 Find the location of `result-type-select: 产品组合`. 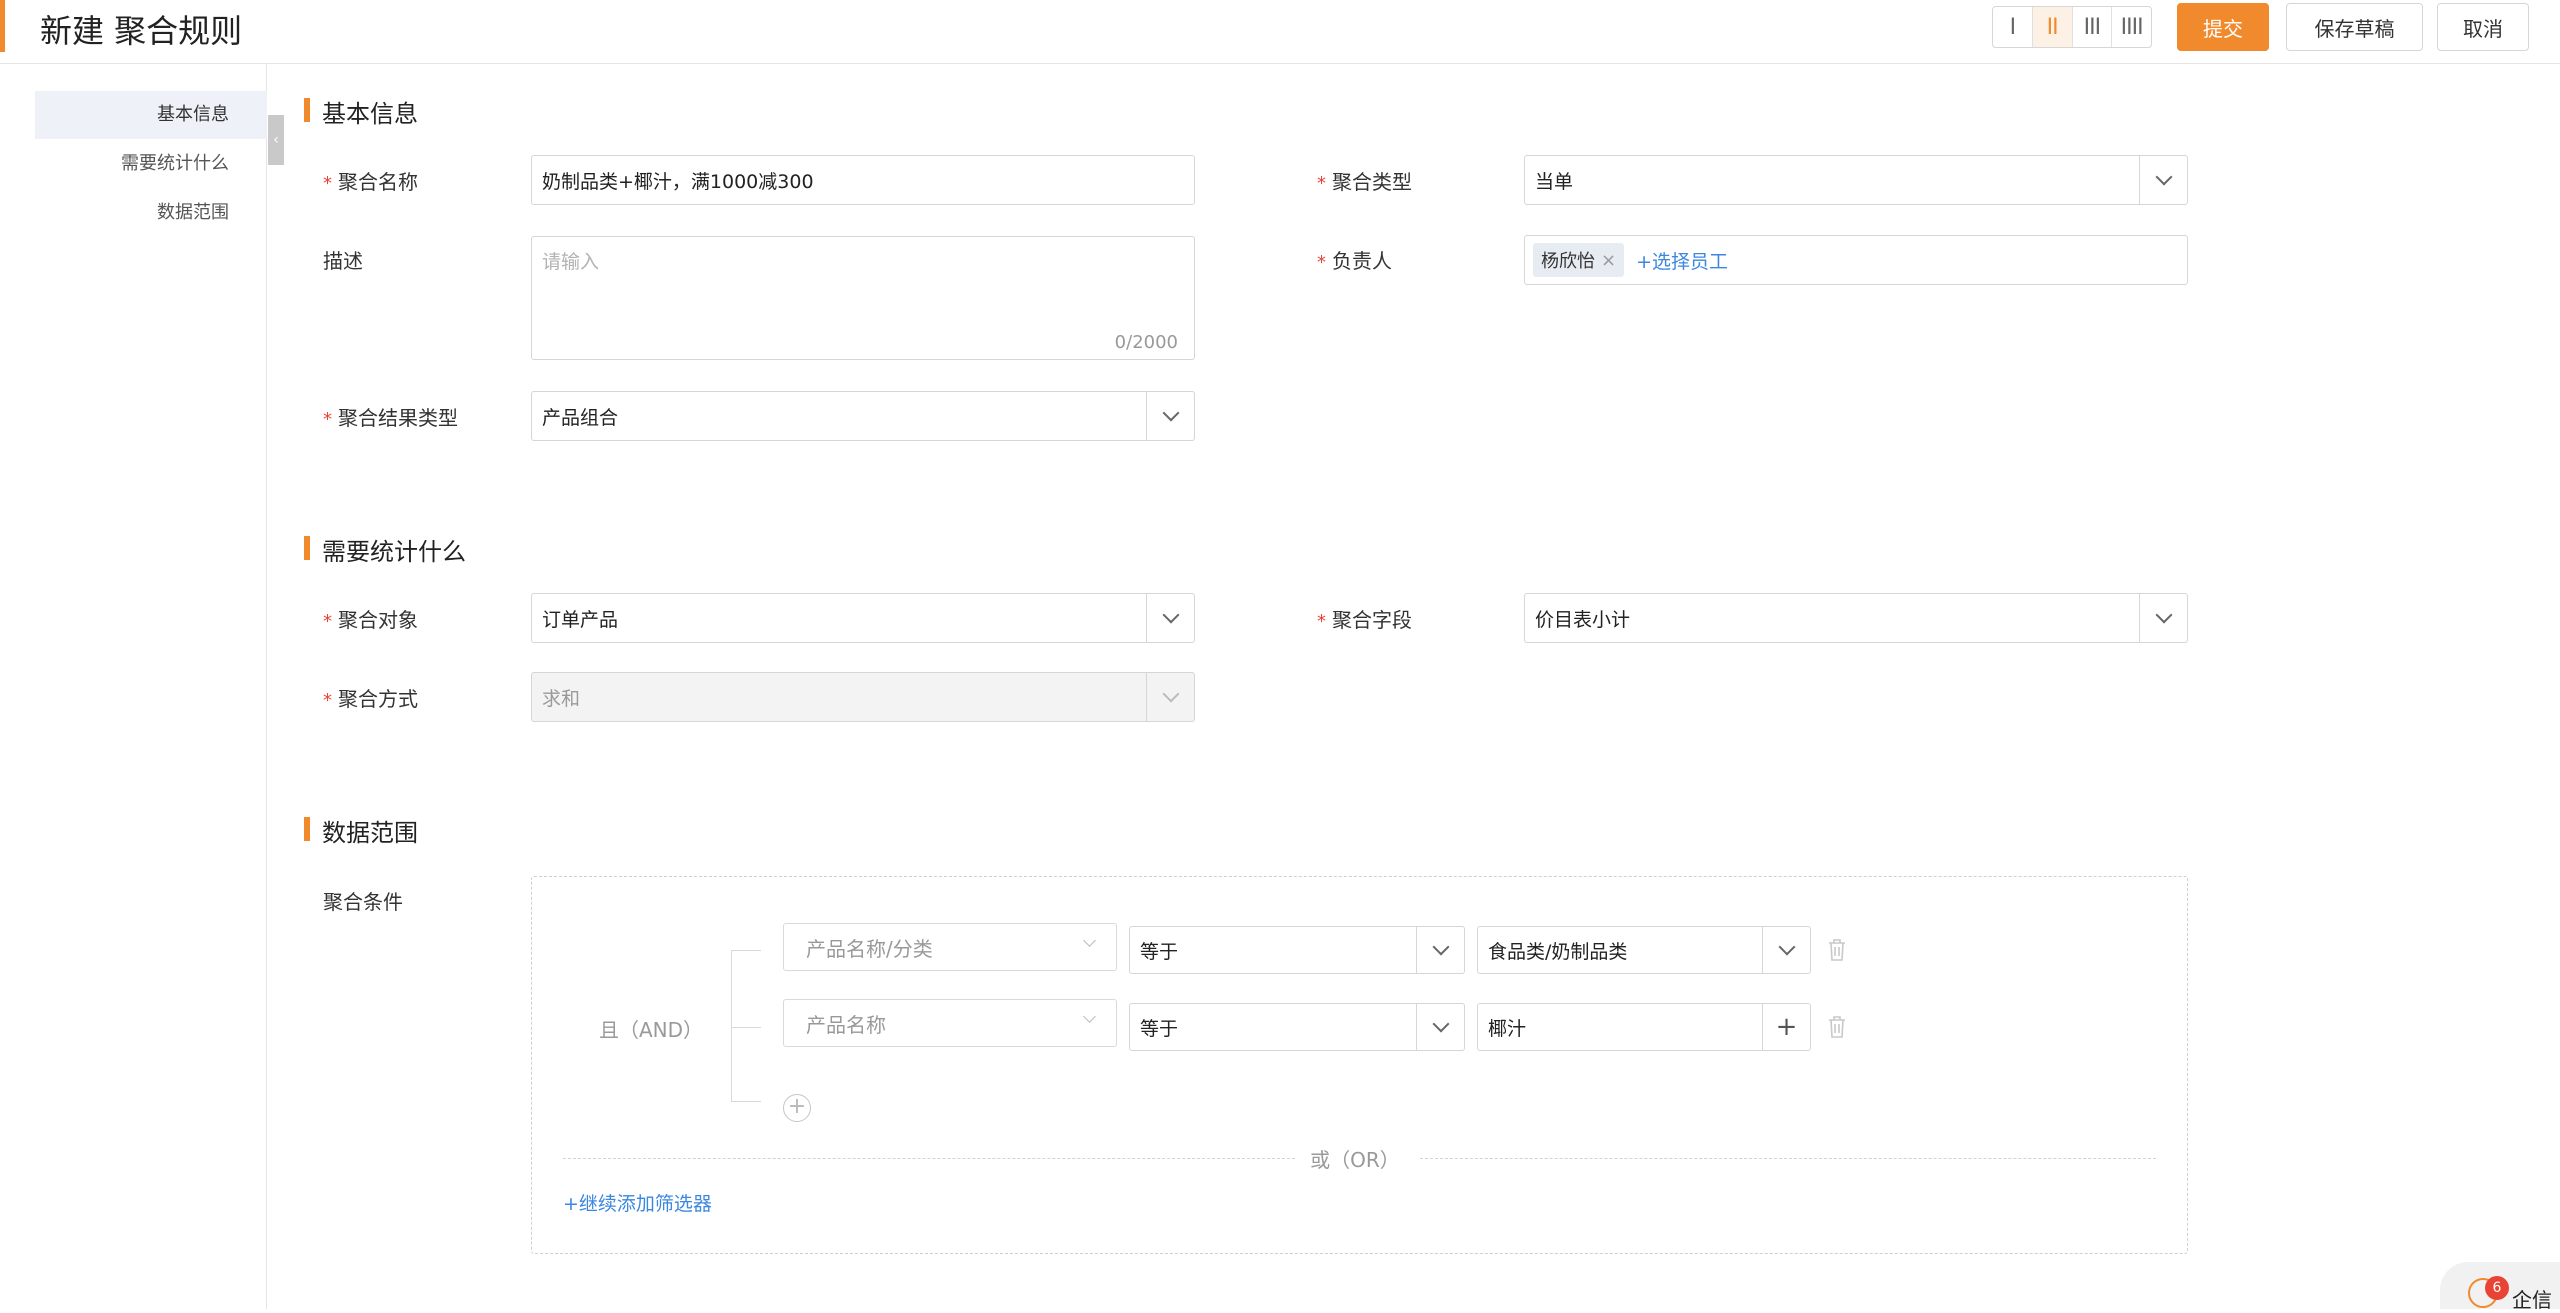

result-type-select: 产品组合 is located at coordinates (863, 416).